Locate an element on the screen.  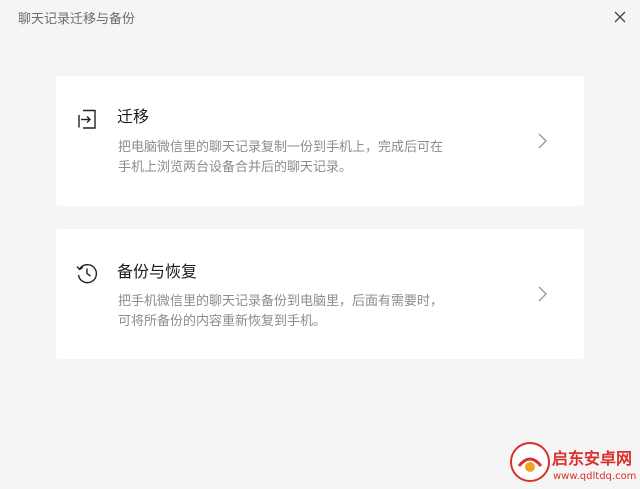
migrate-description-line: 手机上浏览两台设备合并后的聊天记录。 is located at coordinates (235, 167).